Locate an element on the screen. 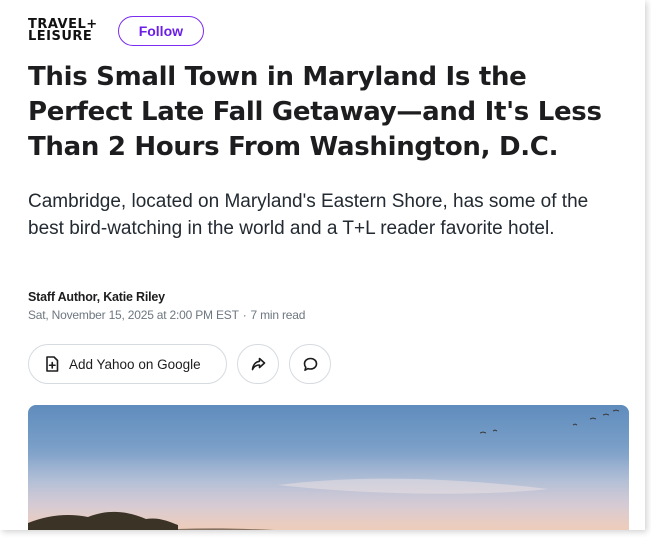 This screenshot has width=651, height=538. share-icon is located at coordinates (258, 364).